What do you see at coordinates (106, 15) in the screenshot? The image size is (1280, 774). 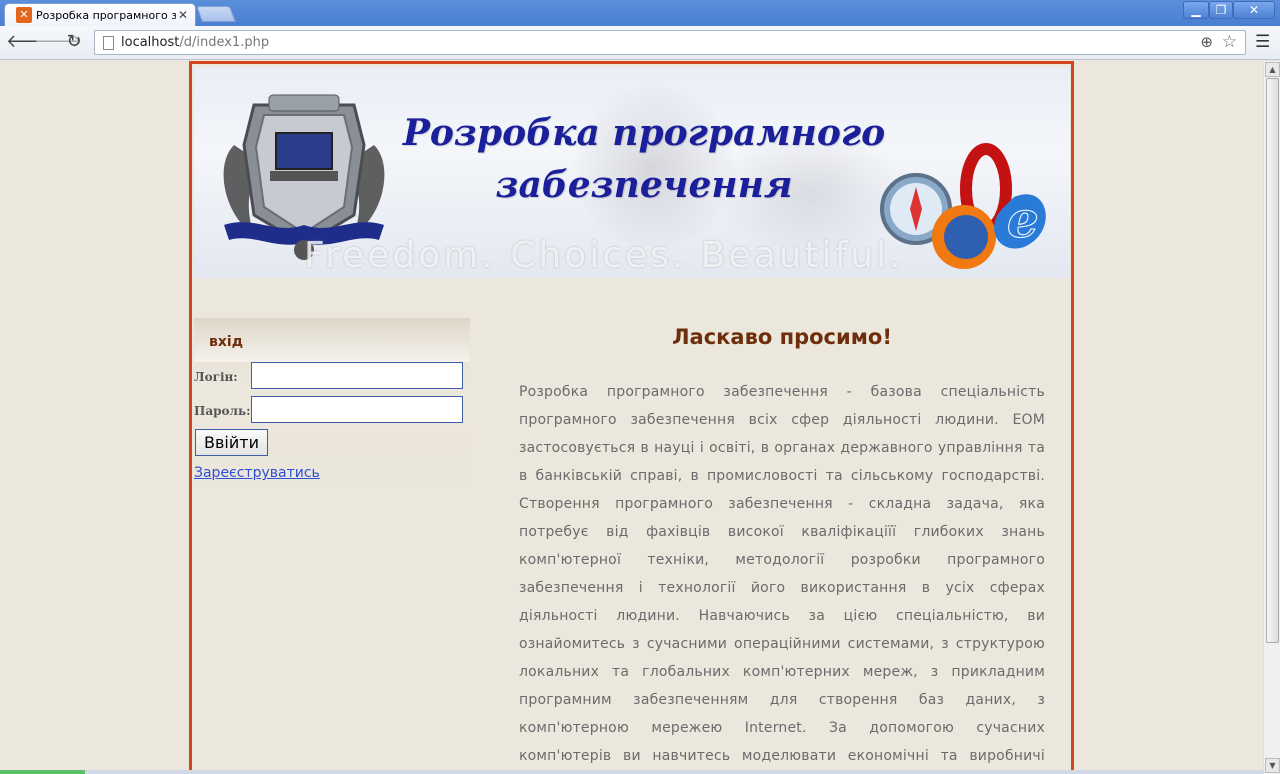 I see `tab-title: Розробка програмного забе` at bounding box center [106, 15].